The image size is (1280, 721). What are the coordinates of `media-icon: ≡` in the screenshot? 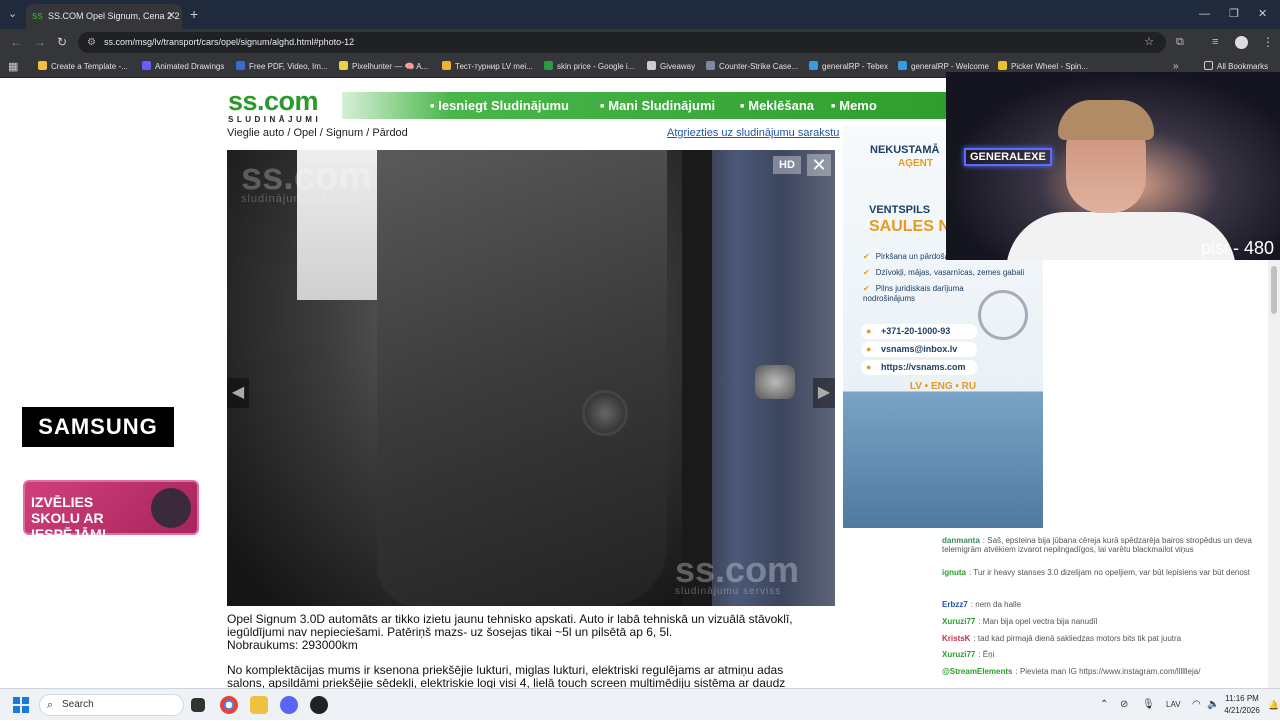 It's located at (1215, 42).